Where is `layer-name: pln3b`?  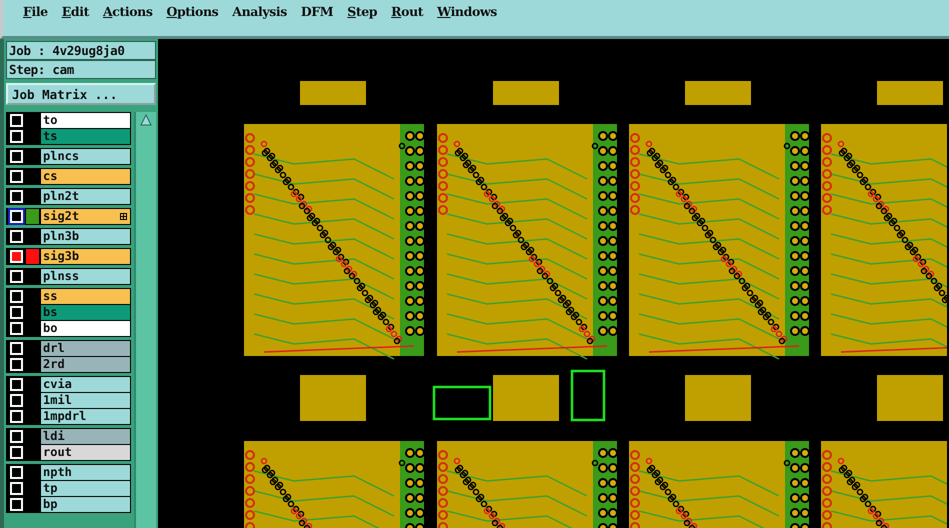
layer-name: pln3b is located at coordinates (85, 236).